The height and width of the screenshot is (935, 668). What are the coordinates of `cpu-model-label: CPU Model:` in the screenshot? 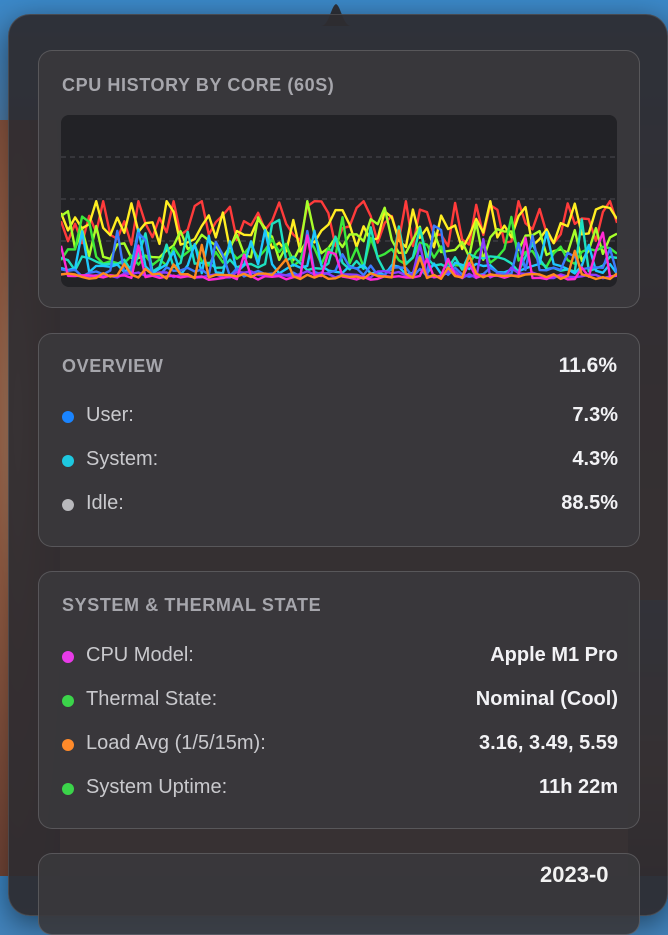 It's located at (140, 655).